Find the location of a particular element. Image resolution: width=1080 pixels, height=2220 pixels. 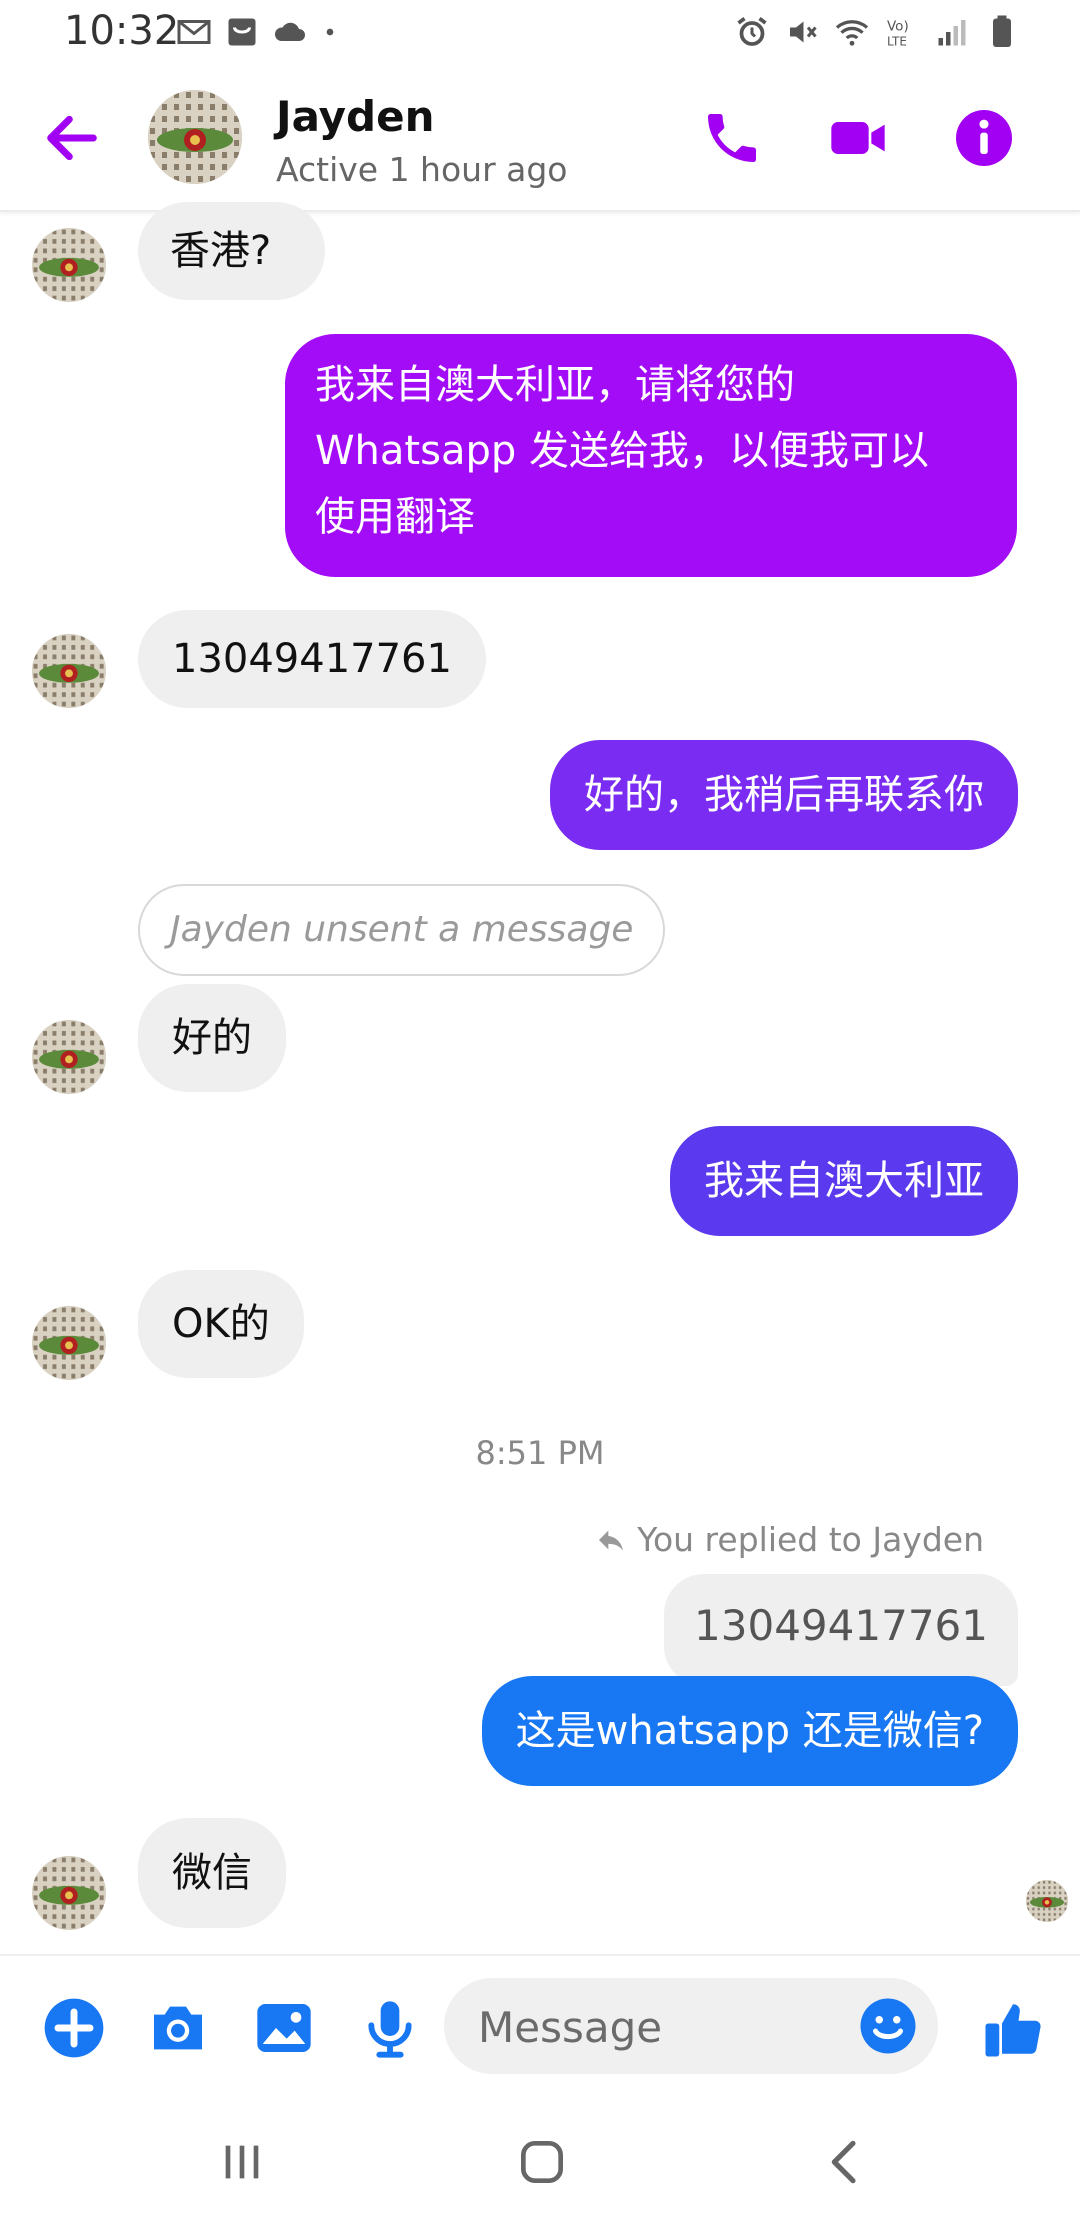

gmail-icon is located at coordinates (194, 32).